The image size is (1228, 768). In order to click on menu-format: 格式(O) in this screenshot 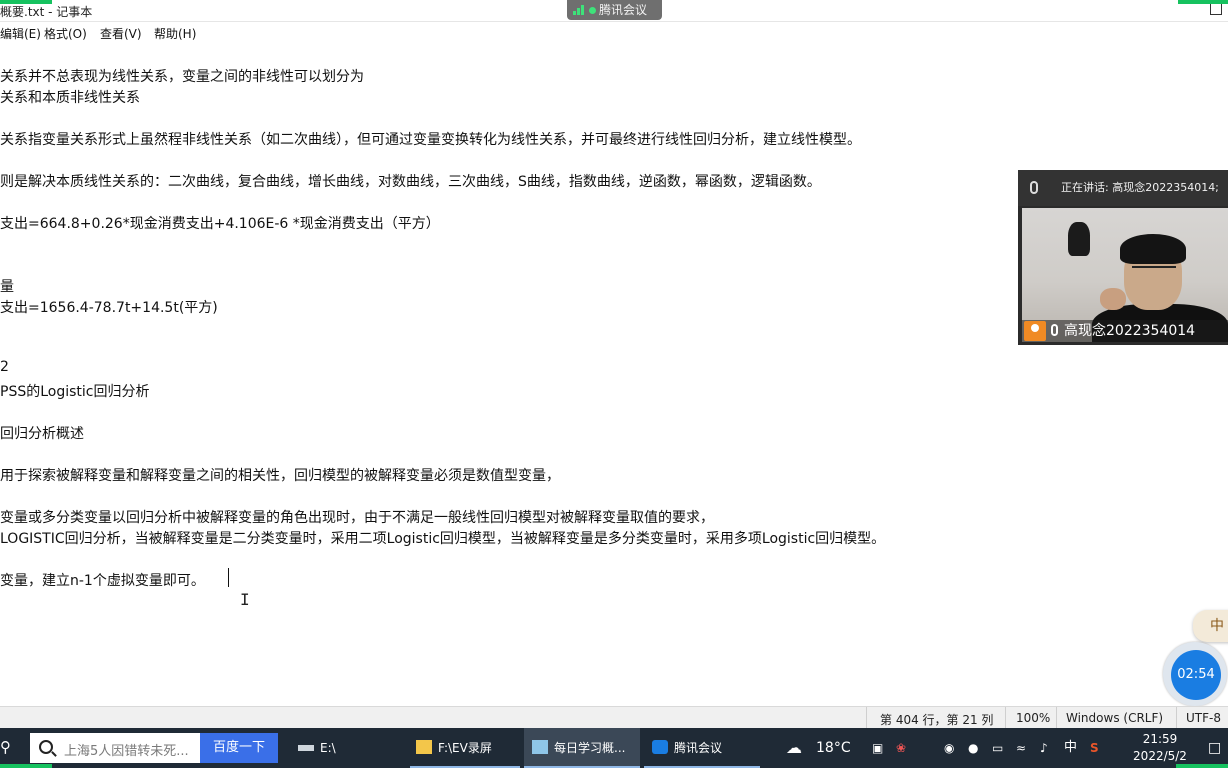, I will do `click(65, 33)`.